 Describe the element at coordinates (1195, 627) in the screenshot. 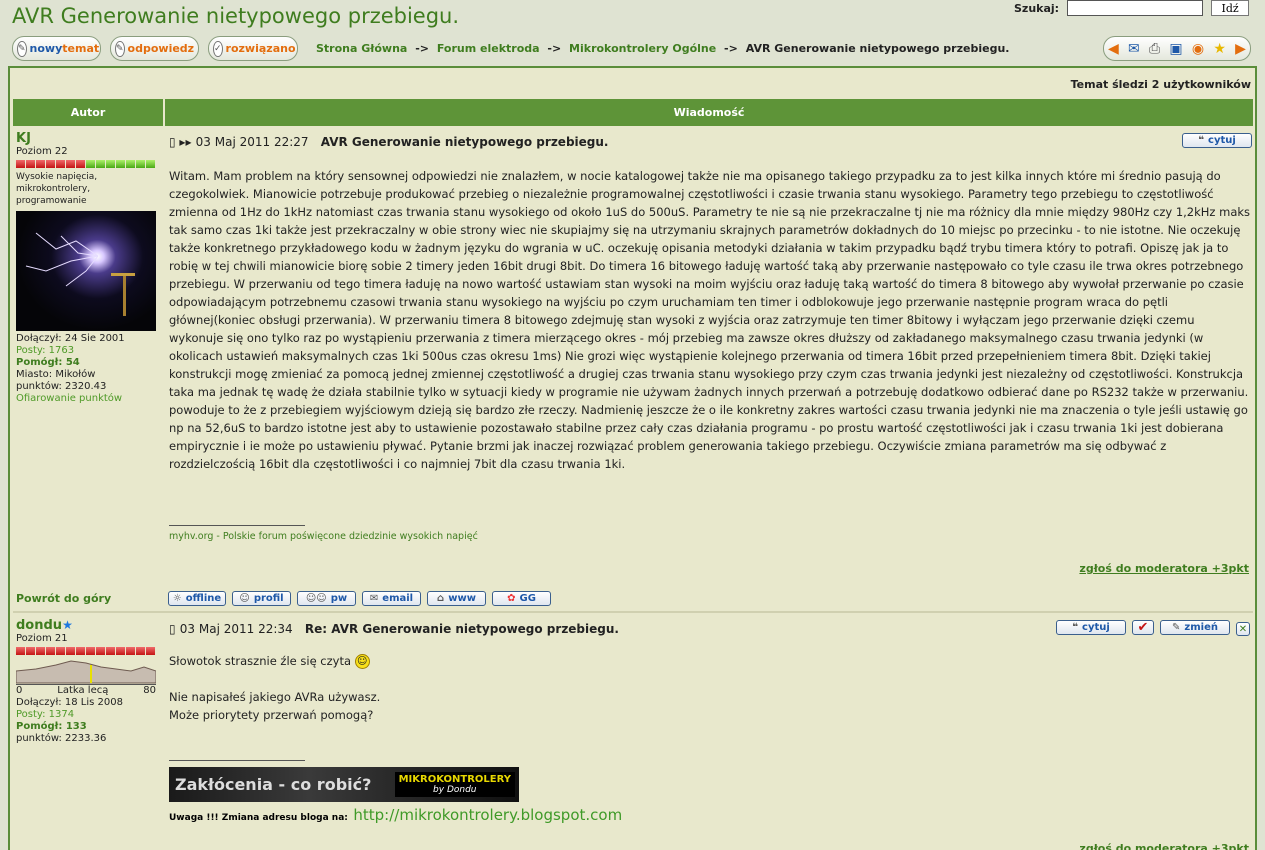

I see `post2-edit-button: ✎ zmień` at that location.